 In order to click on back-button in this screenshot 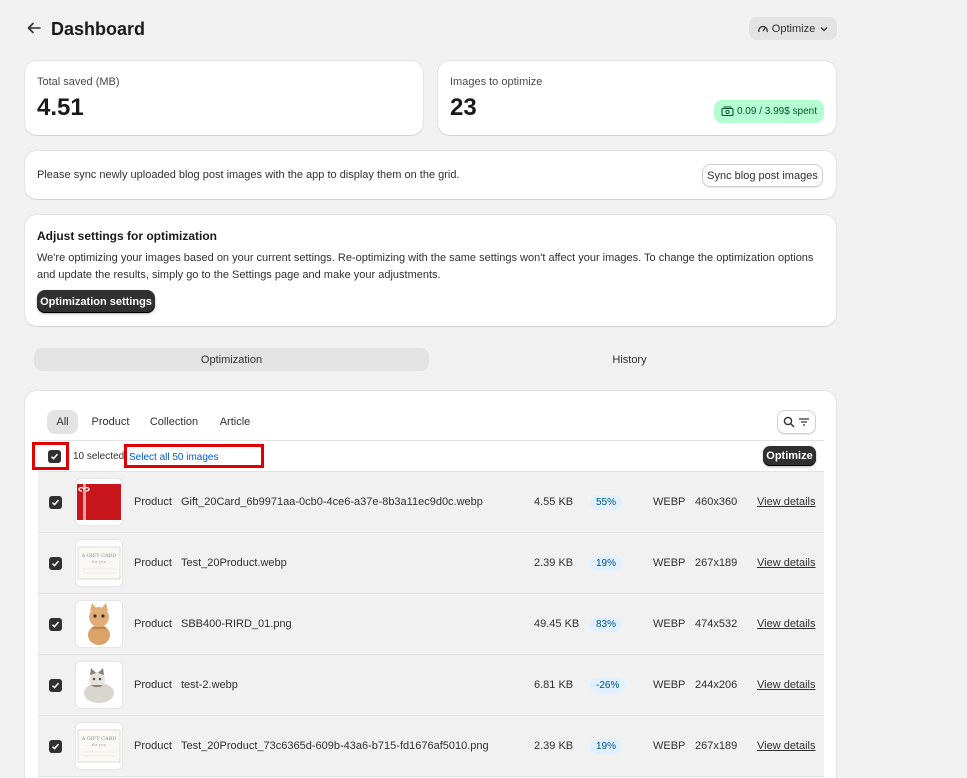, I will do `click(35, 29)`.